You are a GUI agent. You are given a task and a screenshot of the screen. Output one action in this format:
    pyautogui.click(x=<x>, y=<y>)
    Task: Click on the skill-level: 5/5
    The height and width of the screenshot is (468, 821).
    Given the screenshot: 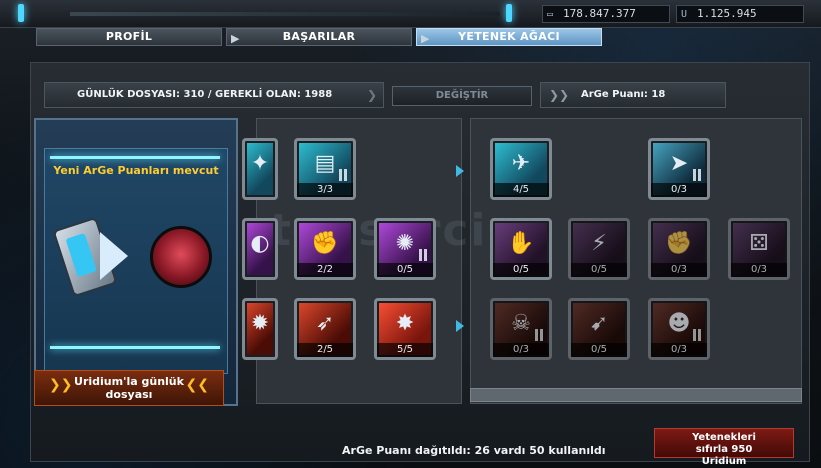 What is the action you would take?
    pyautogui.click(x=405, y=350)
    